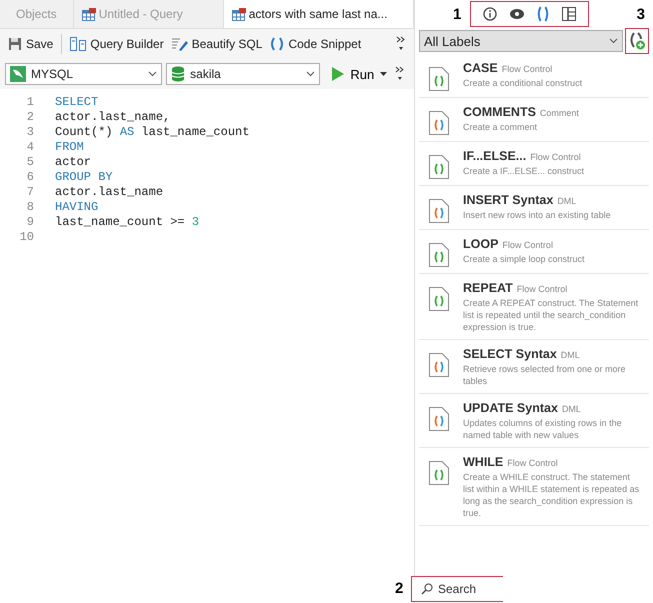 The width and height of the screenshot is (653, 603). What do you see at coordinates (30, 147) in the screenshot?
I see `line-number: 4` at bounding box center [30, 147].